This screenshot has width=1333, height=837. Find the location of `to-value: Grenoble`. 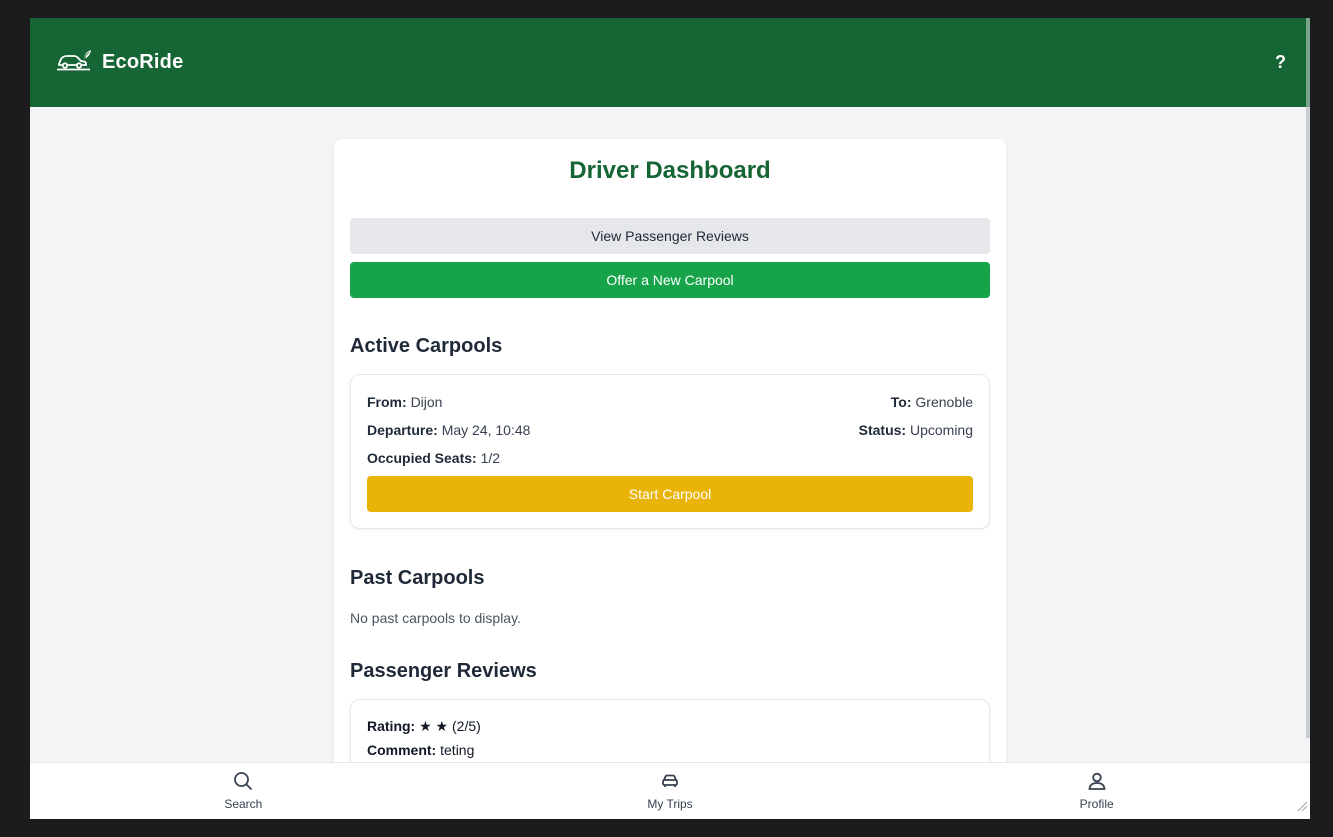

to-value: Grenoble is located at coordinates (944, 402).